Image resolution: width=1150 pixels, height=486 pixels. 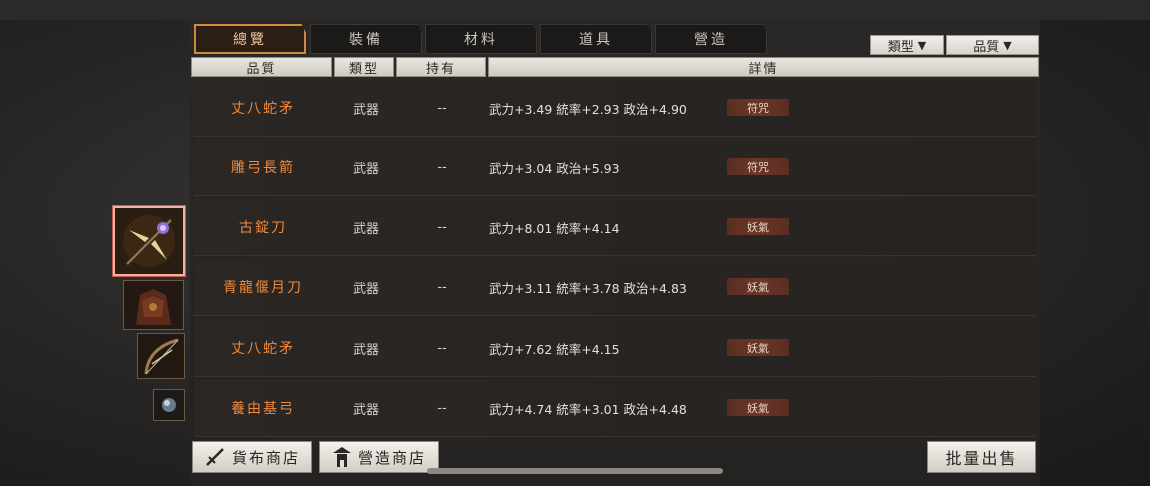 I want to click on column-header-type: 類型, so click(x=364, y=67).